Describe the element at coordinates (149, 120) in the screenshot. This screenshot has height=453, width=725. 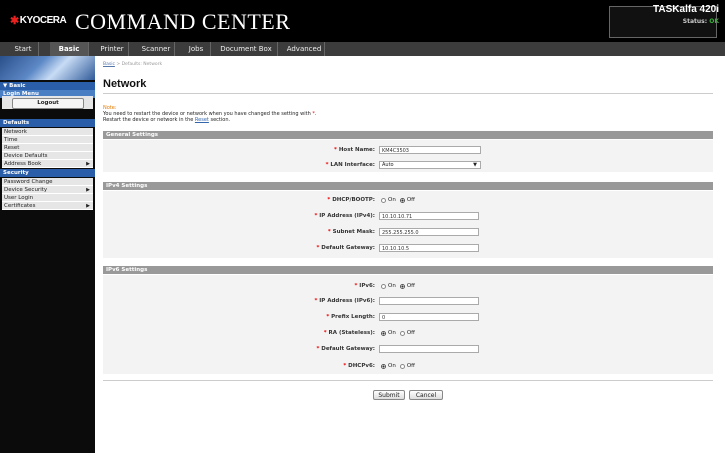
I see `note-line2: Restart the device or network in the` at that location.